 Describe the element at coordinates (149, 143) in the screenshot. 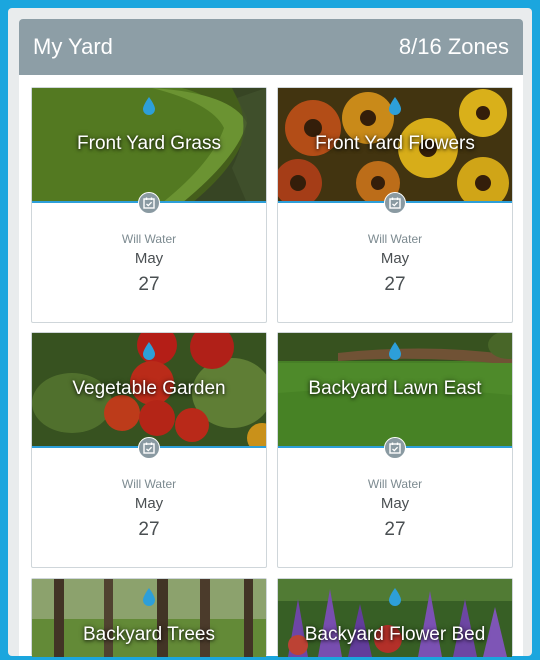

I see `zone-name: Front Yard Grass` at that location.